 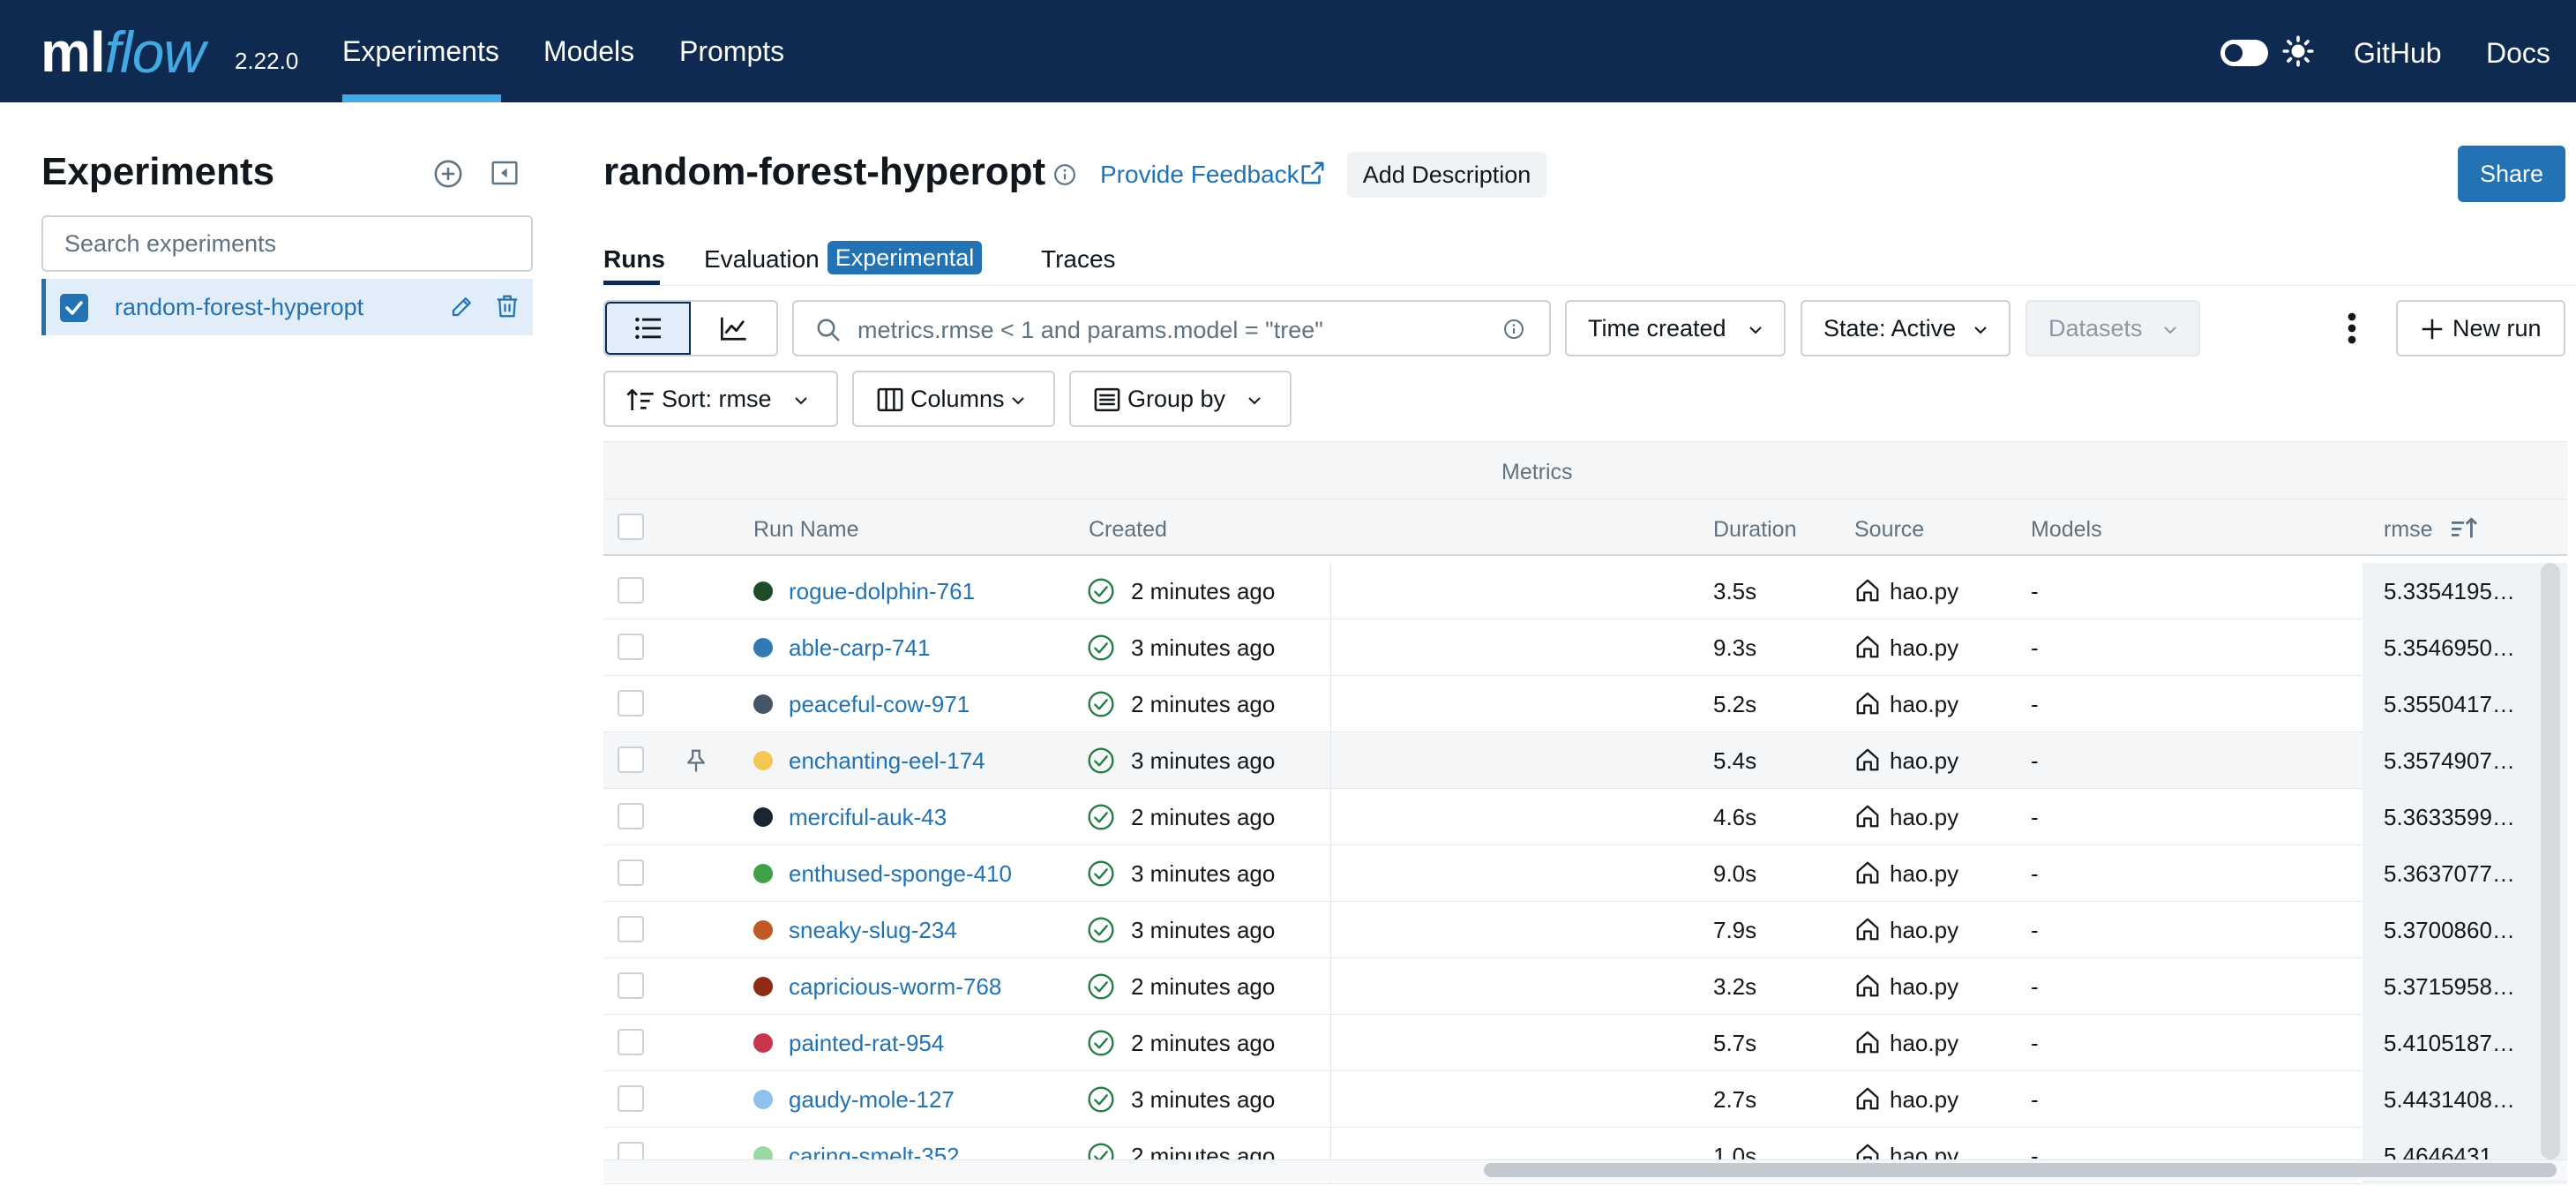 What do you see at coordinates (2244, 53) in the screenshot?
I see `dark-mode-toggle` at bounding box center [2244, 53].